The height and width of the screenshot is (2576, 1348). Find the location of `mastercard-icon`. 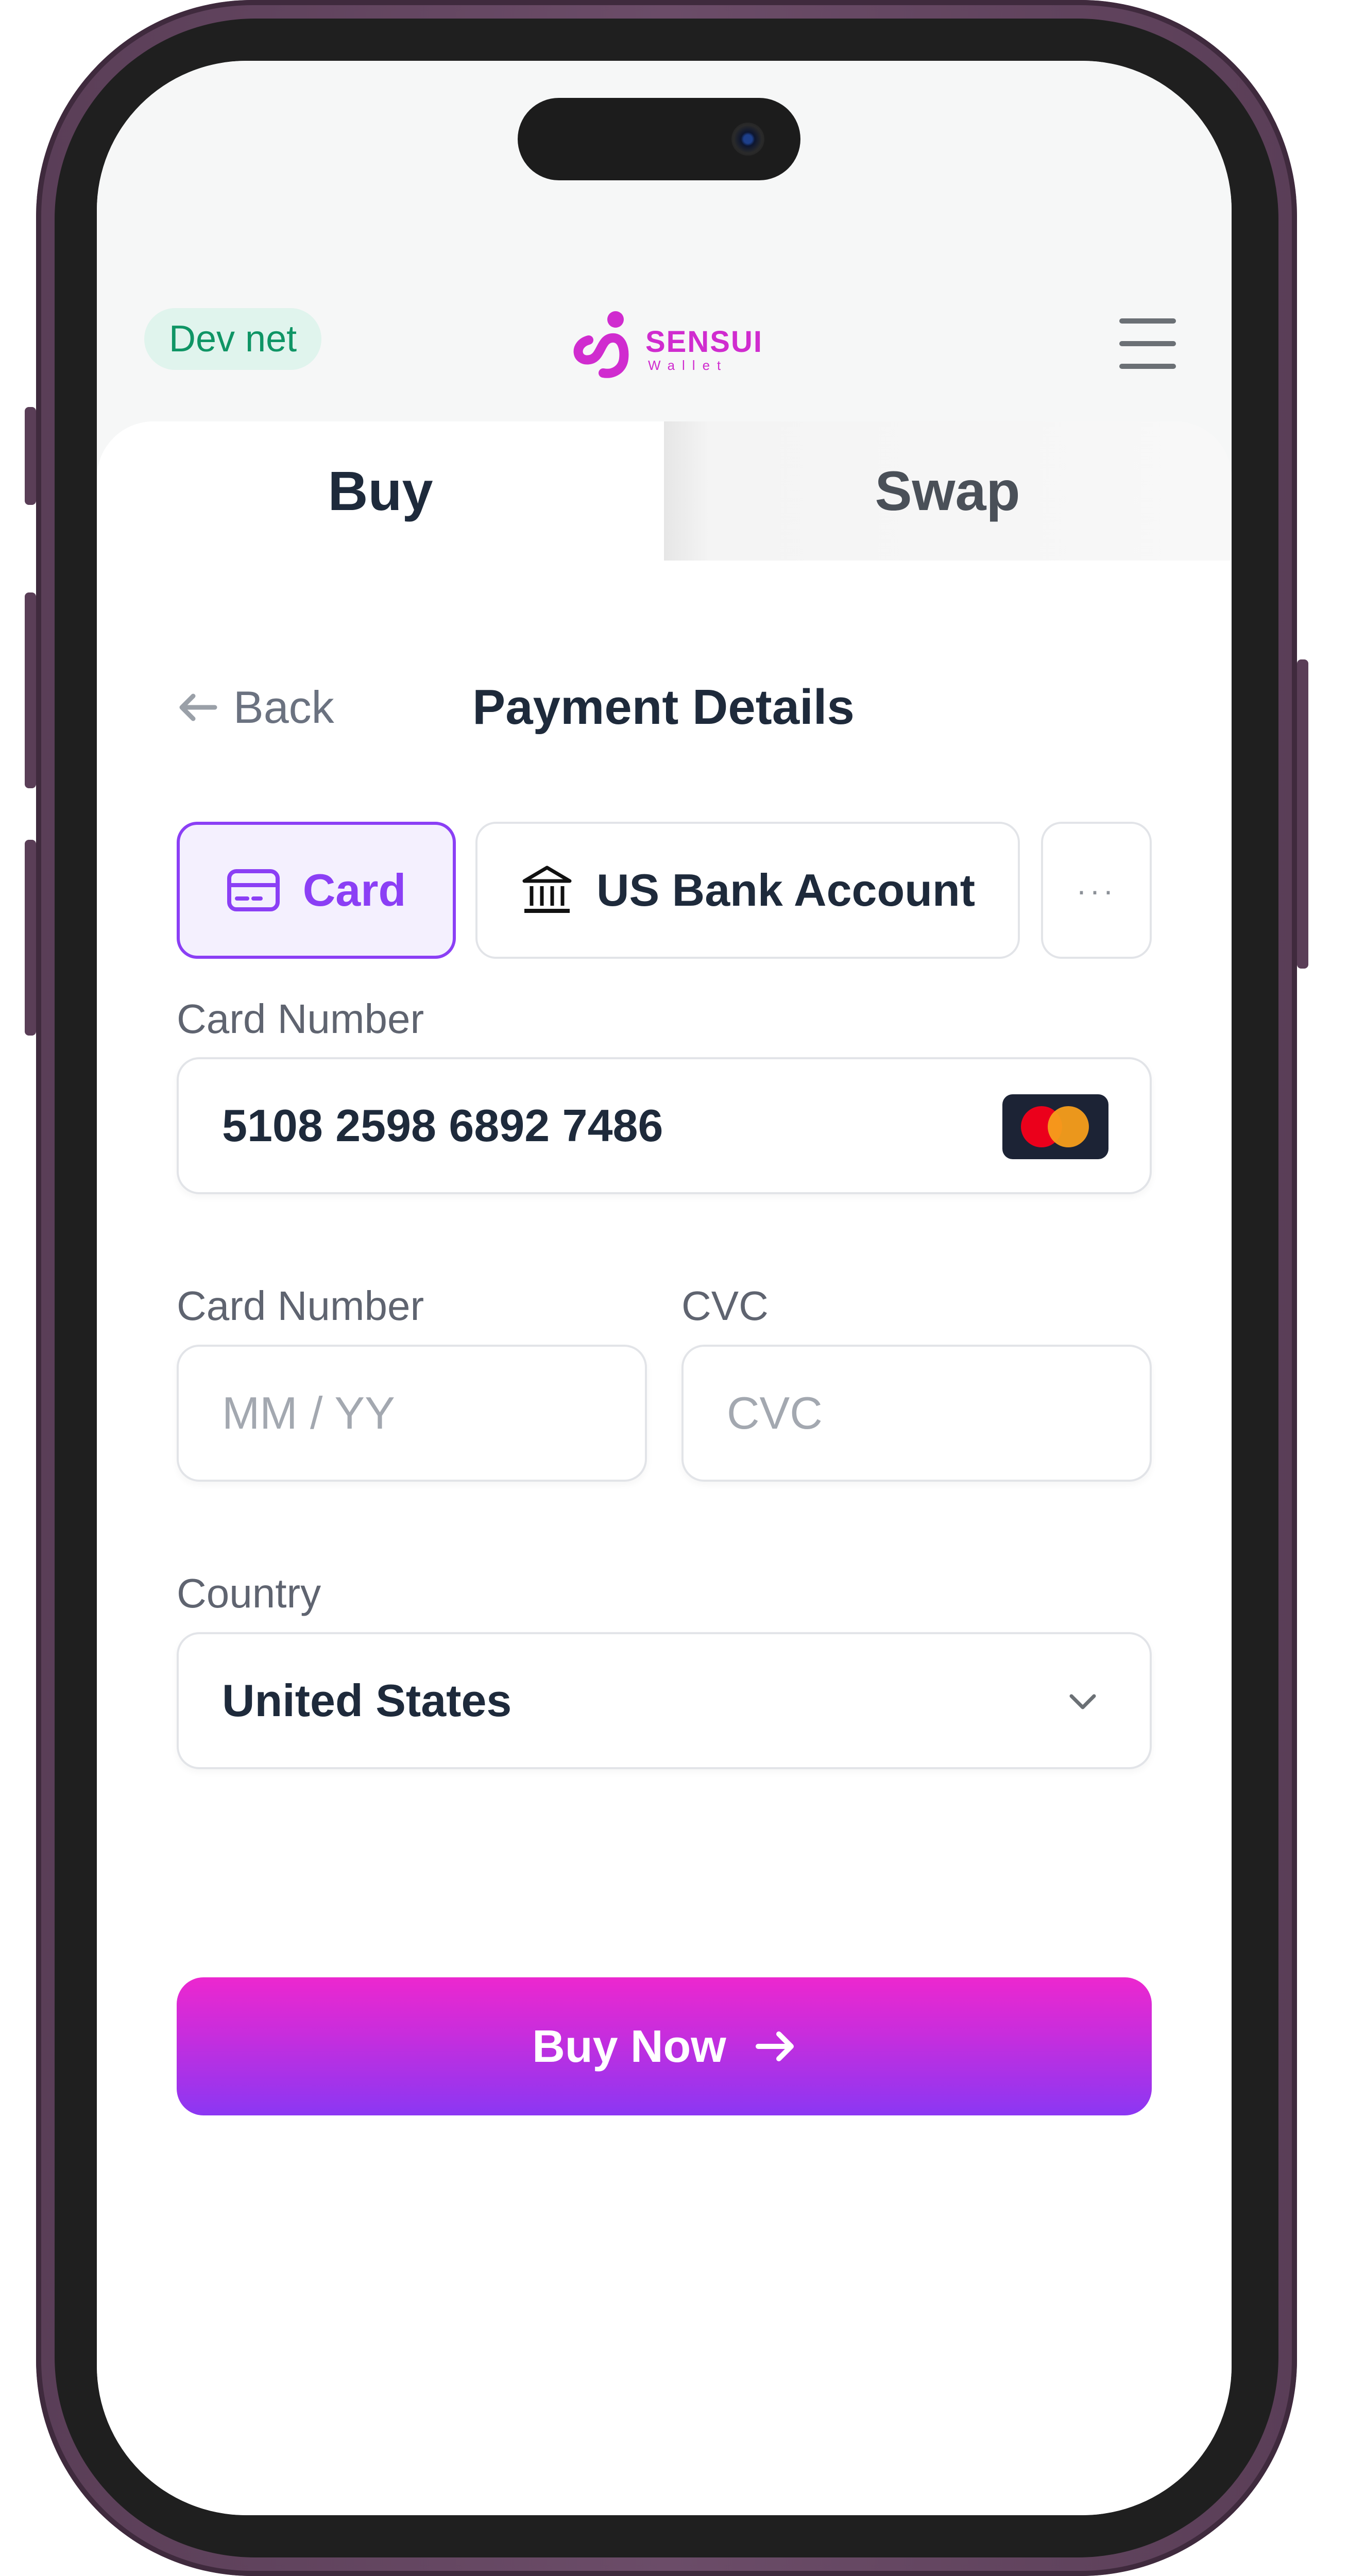

mastercard-icon is located at coordinates (1055, 1126).